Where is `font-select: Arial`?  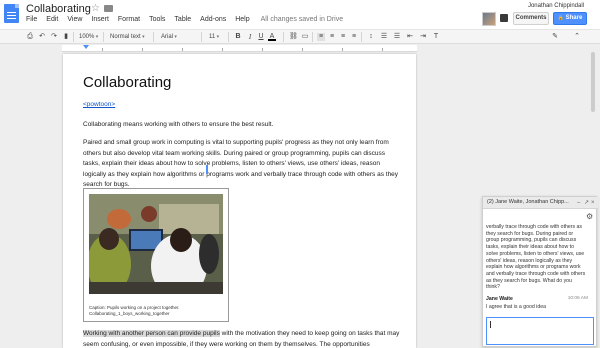
font-select: Arial is located at coordinates (169, 37).